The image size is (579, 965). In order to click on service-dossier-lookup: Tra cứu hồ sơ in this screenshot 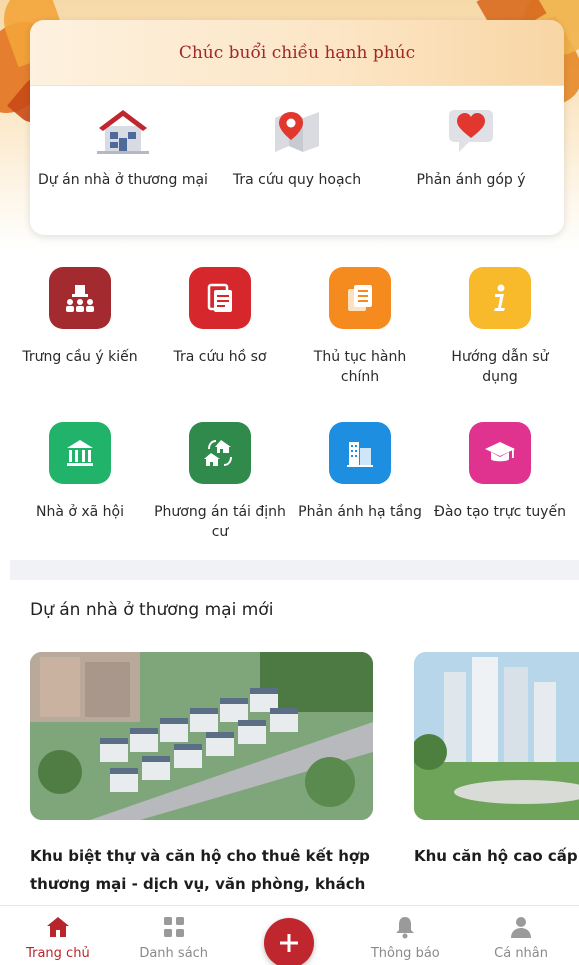, I will do `click(220, 337)`.